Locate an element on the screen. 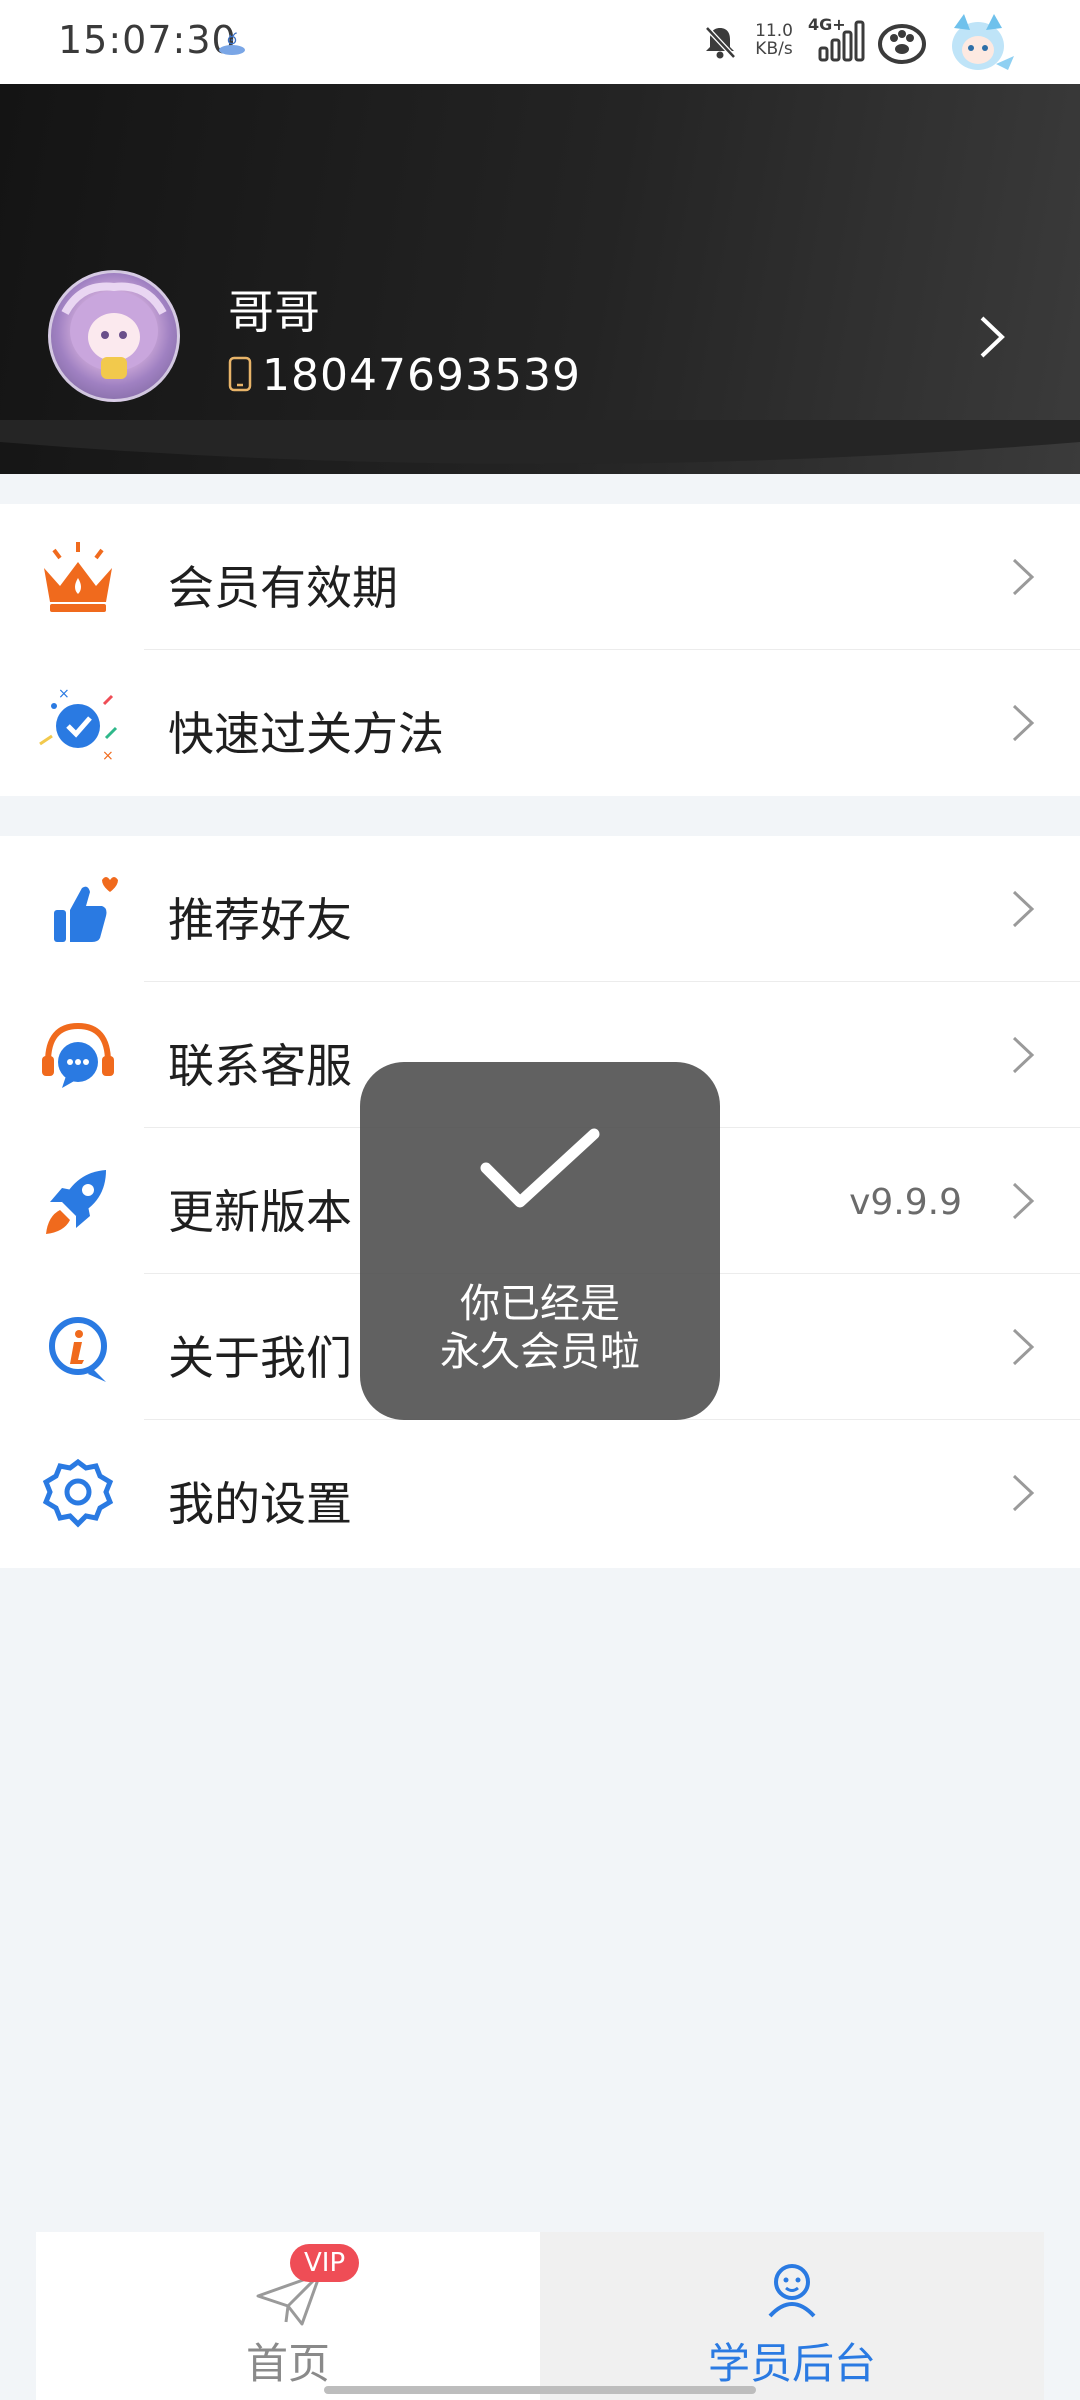 This screenshot has height=2400, width=1080. menu-label: 联系客服 is located at coordinates (260, 1066).